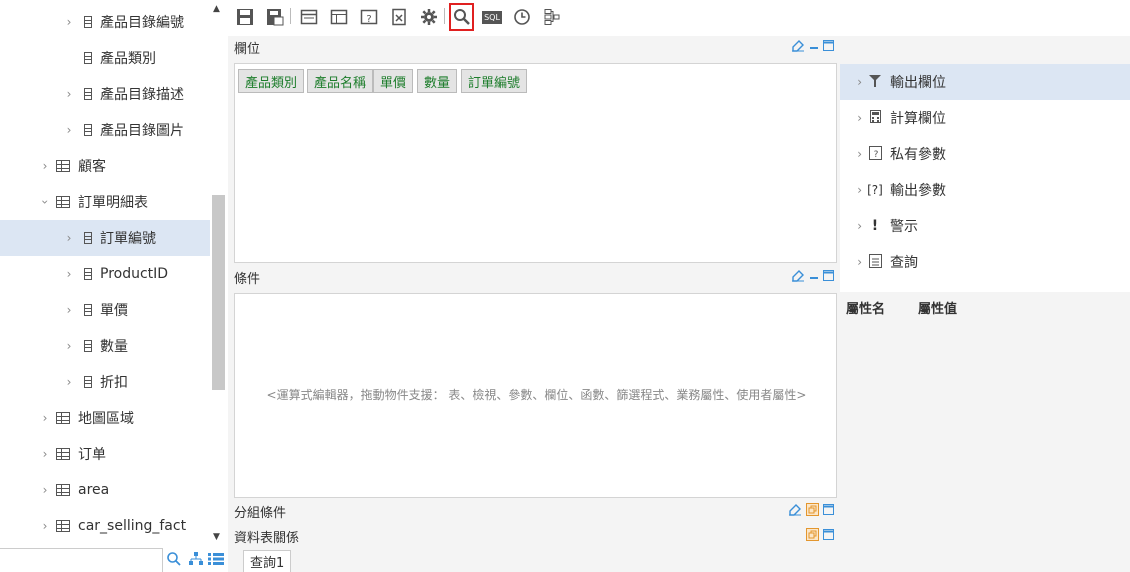  Describe the element at coordinates (105, 274) in the screenshot. I see `tree-item: › ProductID` at that location.